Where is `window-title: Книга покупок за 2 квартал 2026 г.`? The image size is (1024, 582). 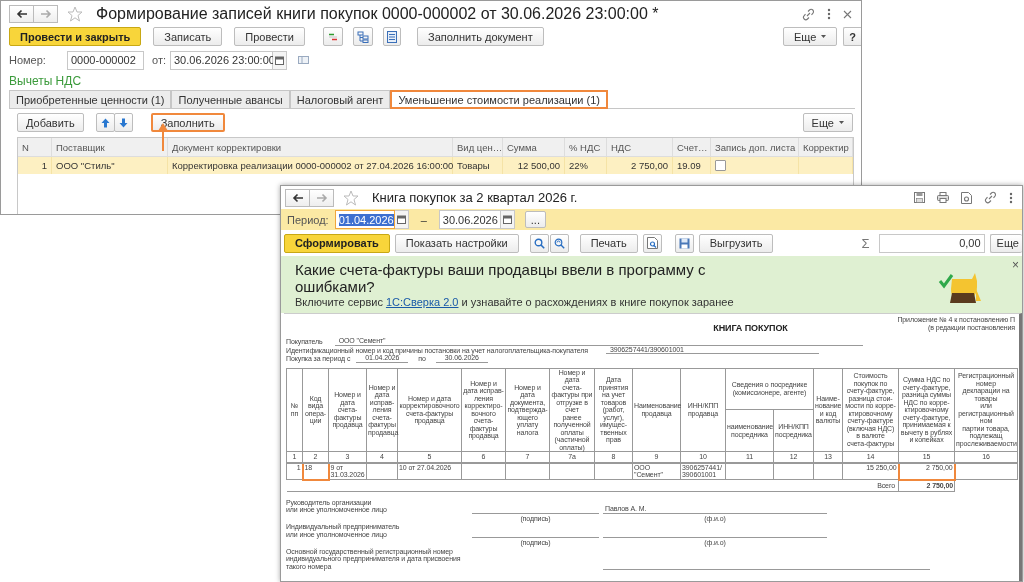 window-title: Книга покупок за 2 квартал 2026 г. is located at coordinates (475, 197).